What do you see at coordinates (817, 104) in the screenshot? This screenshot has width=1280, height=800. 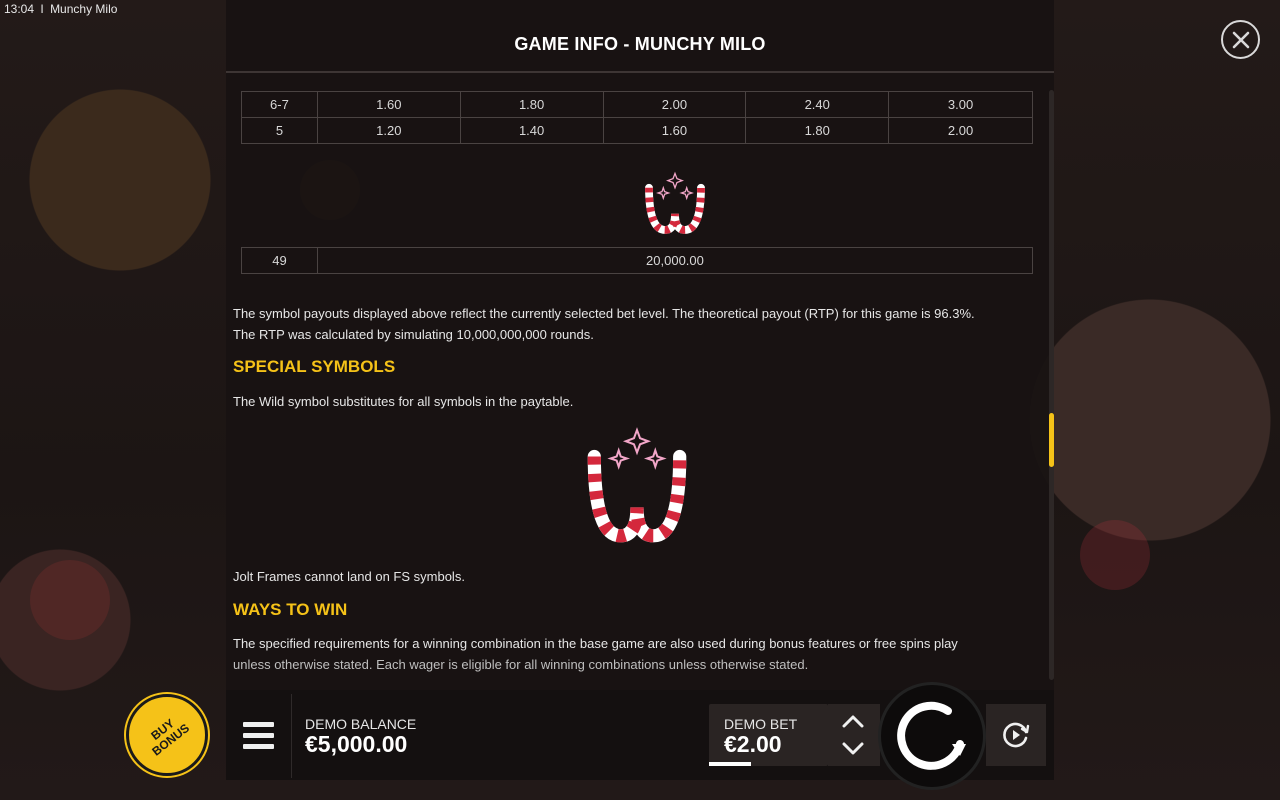 I see `table-cell: 2.40` at bounding box center [817, 104].